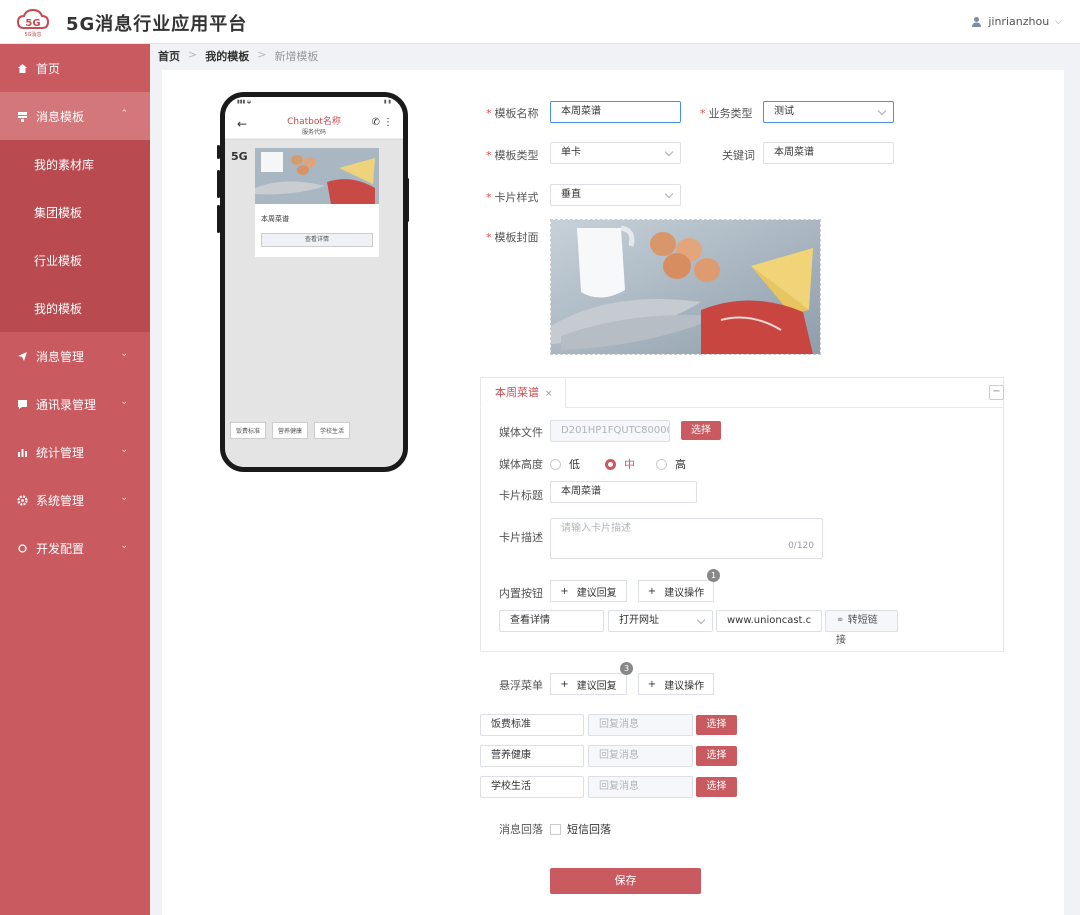 This screenshot has width=1080, height=915. What do you see at coordinates (996, 392) in the screenshot?
I see `collapse-button: −` at bounding box center [996, 392].